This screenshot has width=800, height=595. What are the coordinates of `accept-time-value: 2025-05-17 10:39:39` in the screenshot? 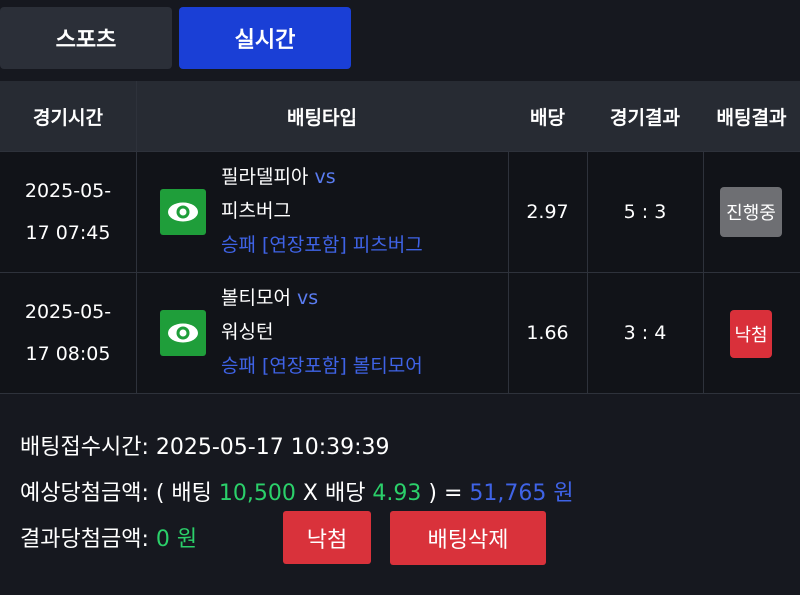 It's located at (272, 447).